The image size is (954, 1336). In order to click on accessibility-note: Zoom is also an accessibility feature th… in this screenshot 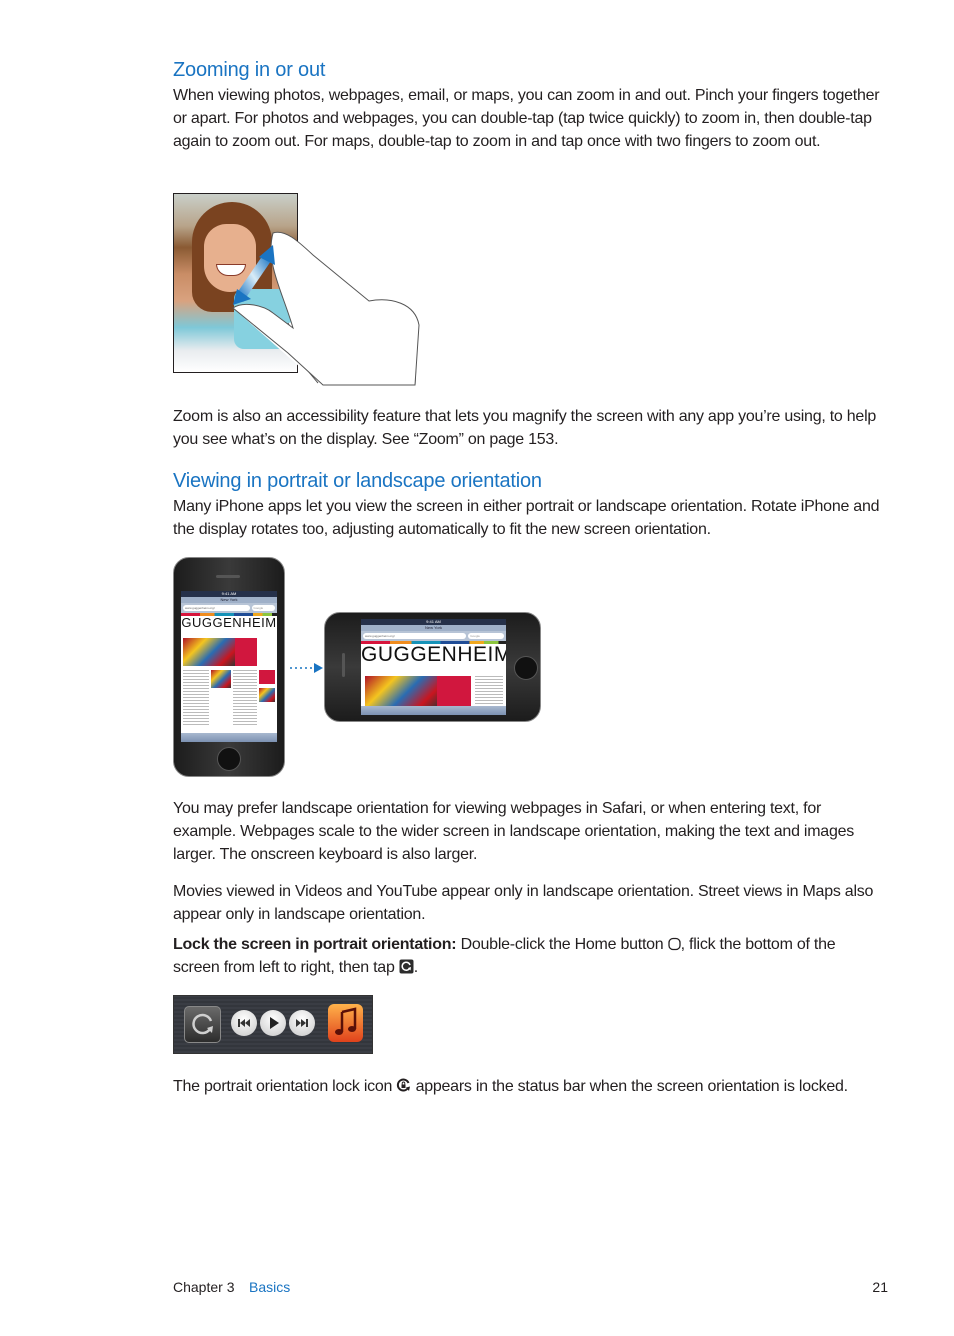, I will do `click(525, 428)`.